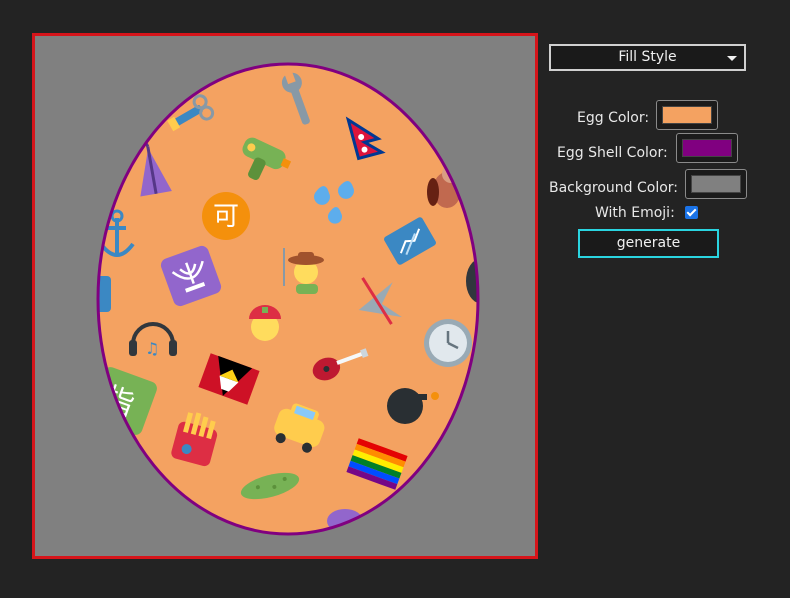 This screenshot has height=598, width=790. Describe the element at coordinates (613, 118) in the screenshot. I see `egg-color-label: Egg Color:` at that location.